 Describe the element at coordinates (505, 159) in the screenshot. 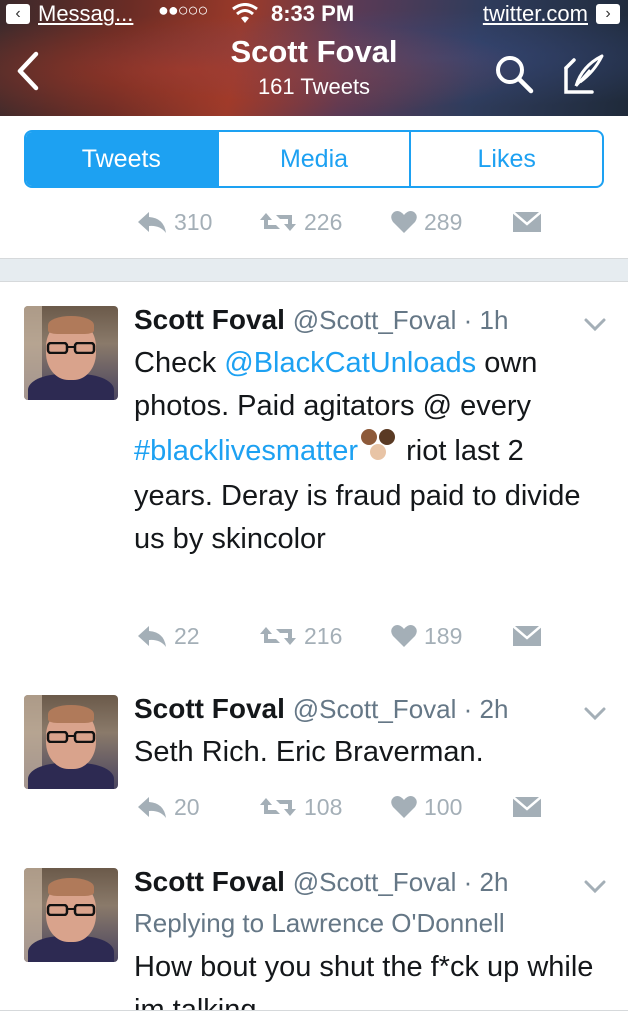

I see `tab-likes: Likes` at that location.